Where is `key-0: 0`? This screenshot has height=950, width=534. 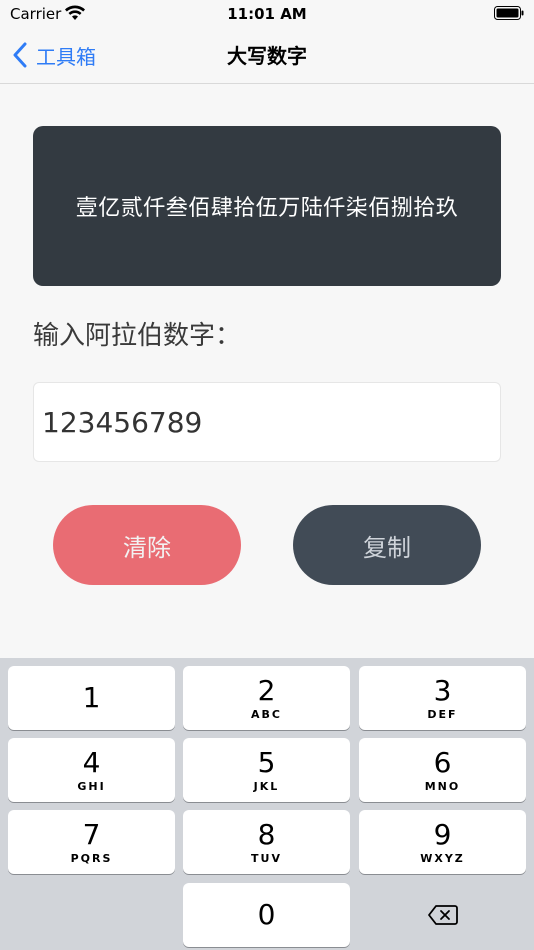 key-0: 0 is located at coordinates (266, 915).